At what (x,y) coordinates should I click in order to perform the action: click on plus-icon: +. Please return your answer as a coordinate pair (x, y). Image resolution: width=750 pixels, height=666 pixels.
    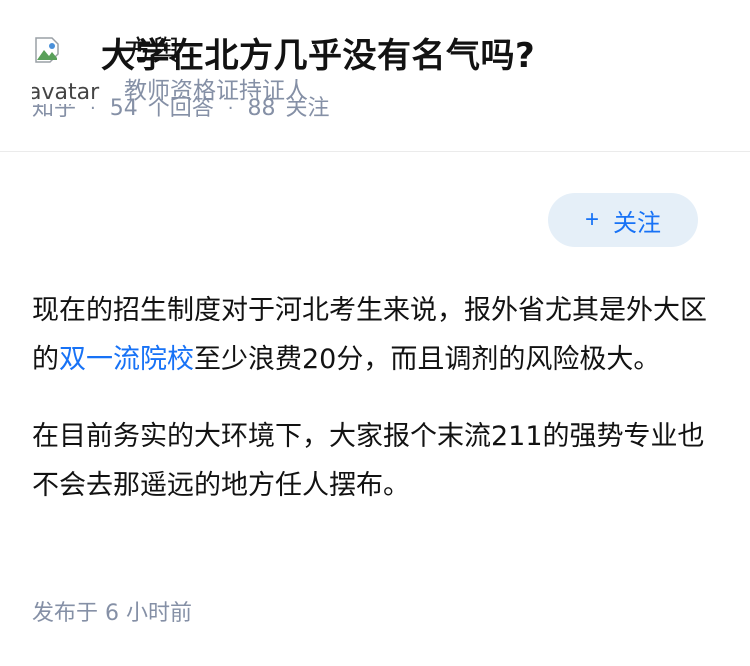
    Looking at the image, I should click on (591, 219).